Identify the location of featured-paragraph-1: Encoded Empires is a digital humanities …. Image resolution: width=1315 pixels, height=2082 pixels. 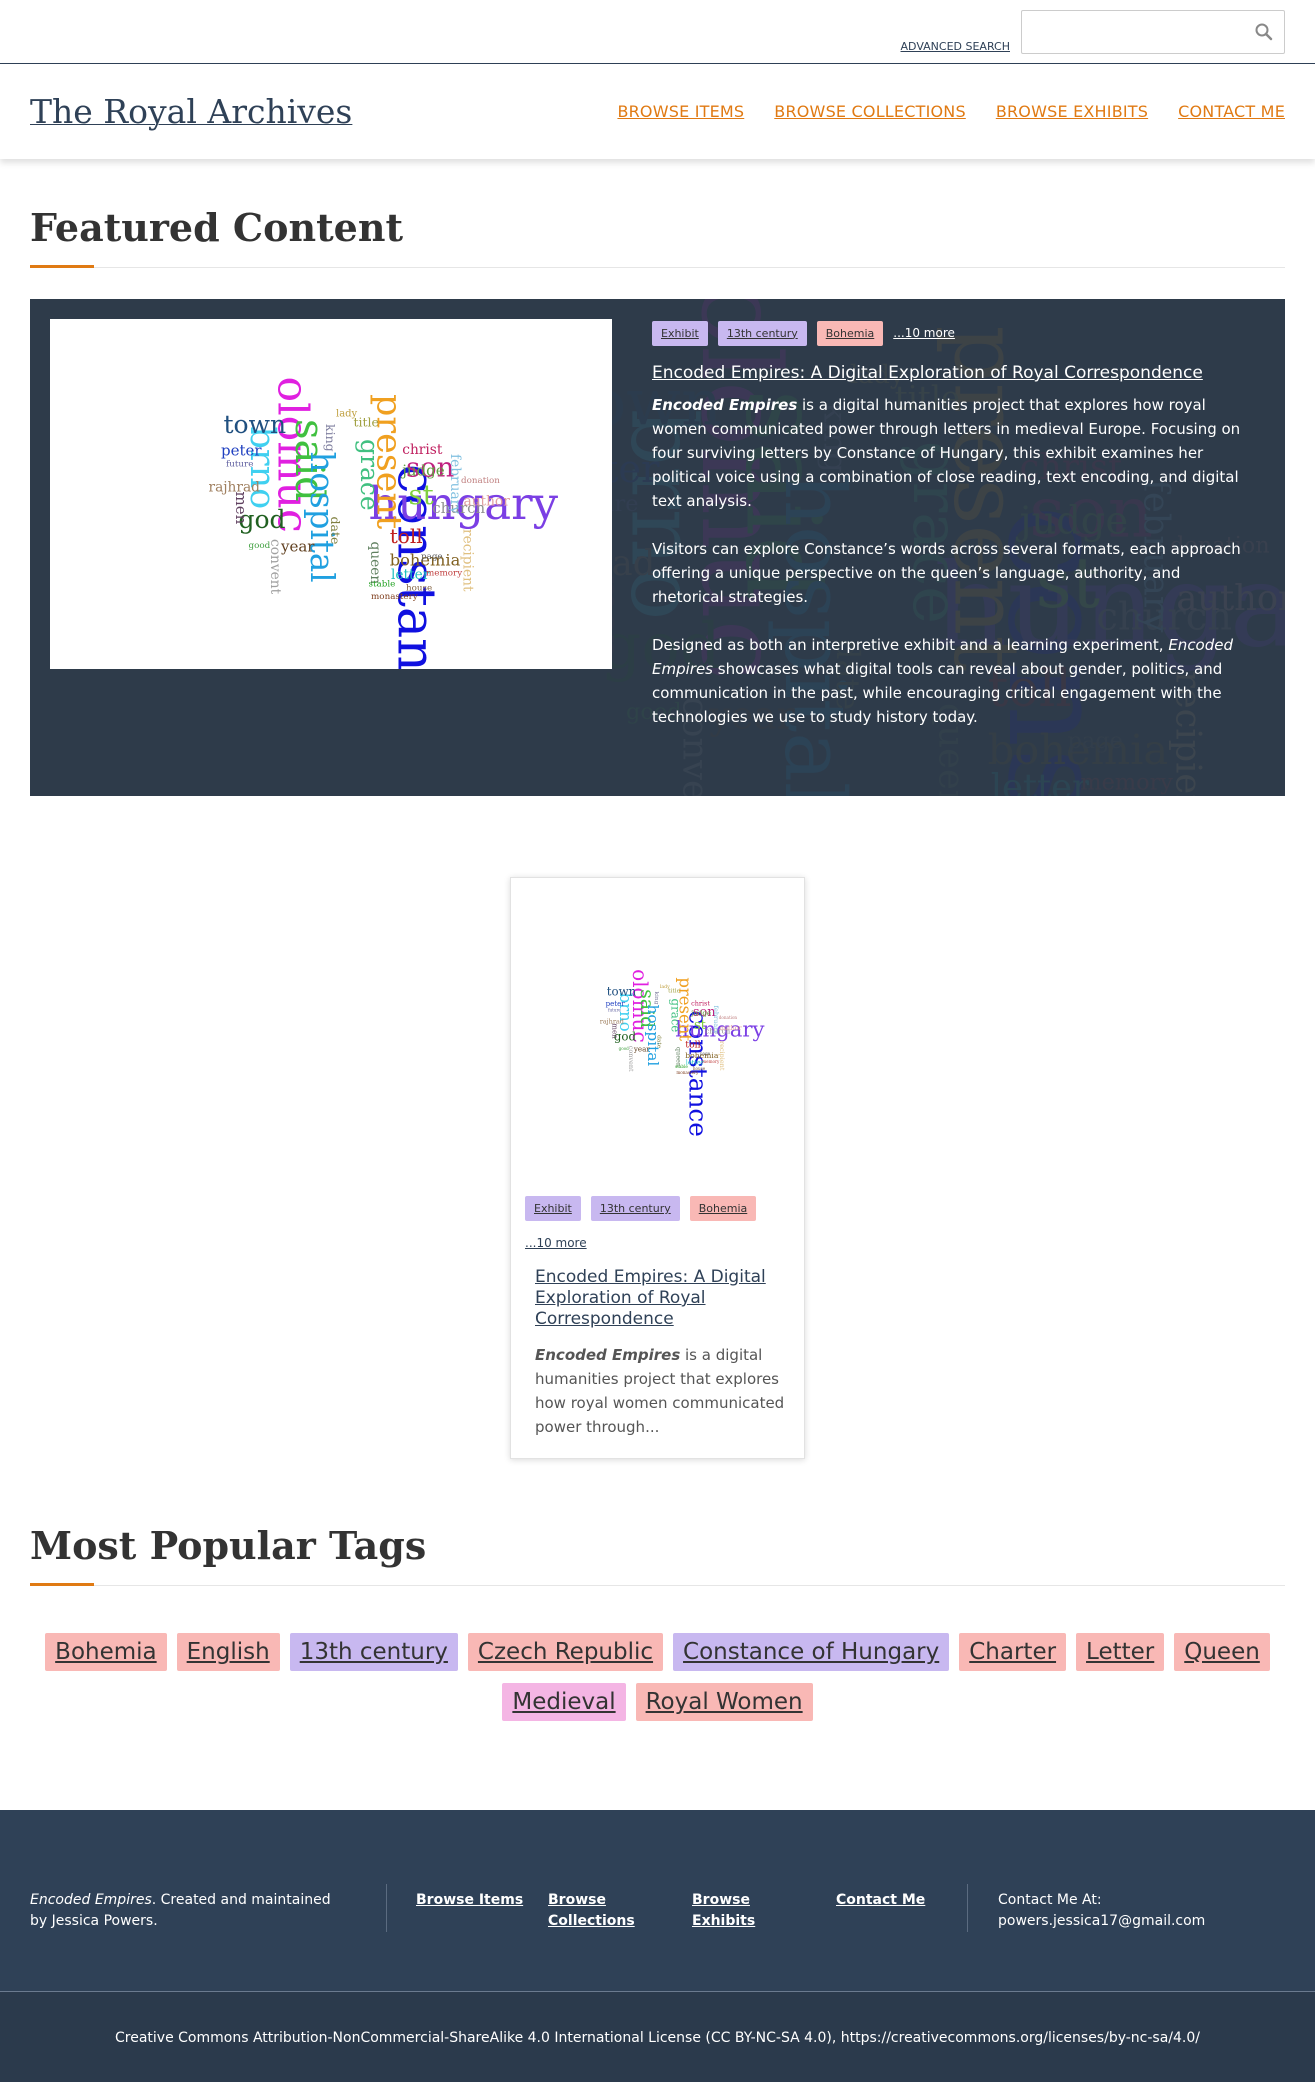
(952, 453).